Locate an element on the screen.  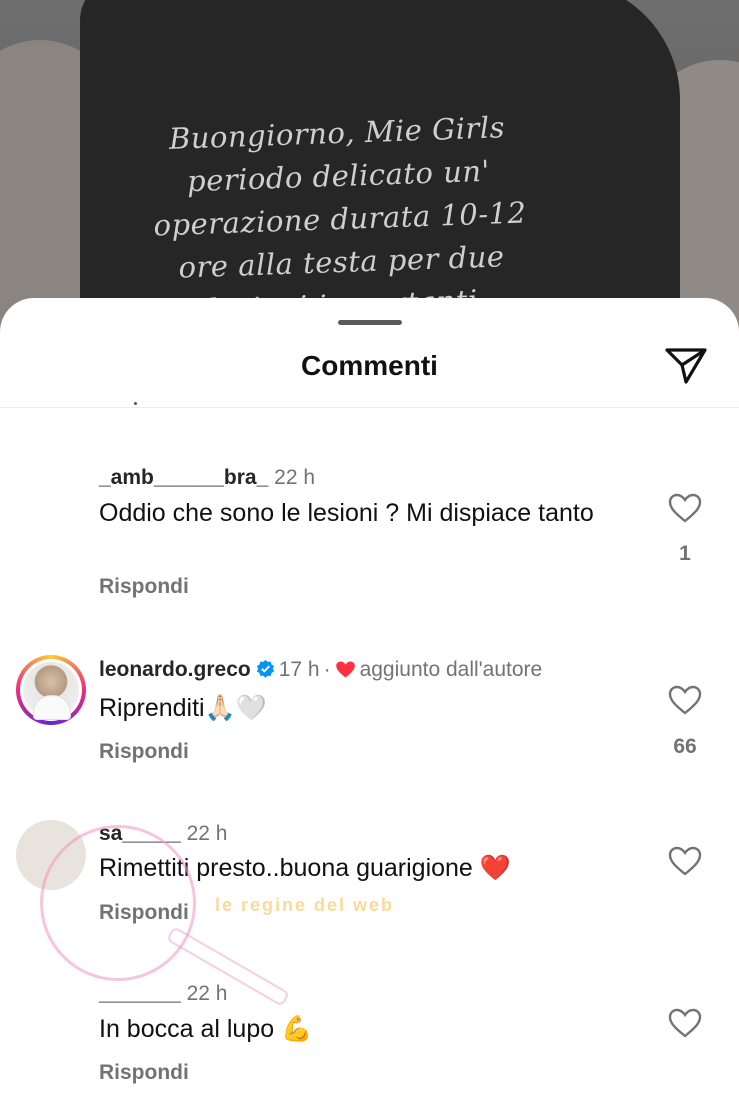
comment-text: Riprenditi🙏🏻🤍 is located at coordinates (183, 708).